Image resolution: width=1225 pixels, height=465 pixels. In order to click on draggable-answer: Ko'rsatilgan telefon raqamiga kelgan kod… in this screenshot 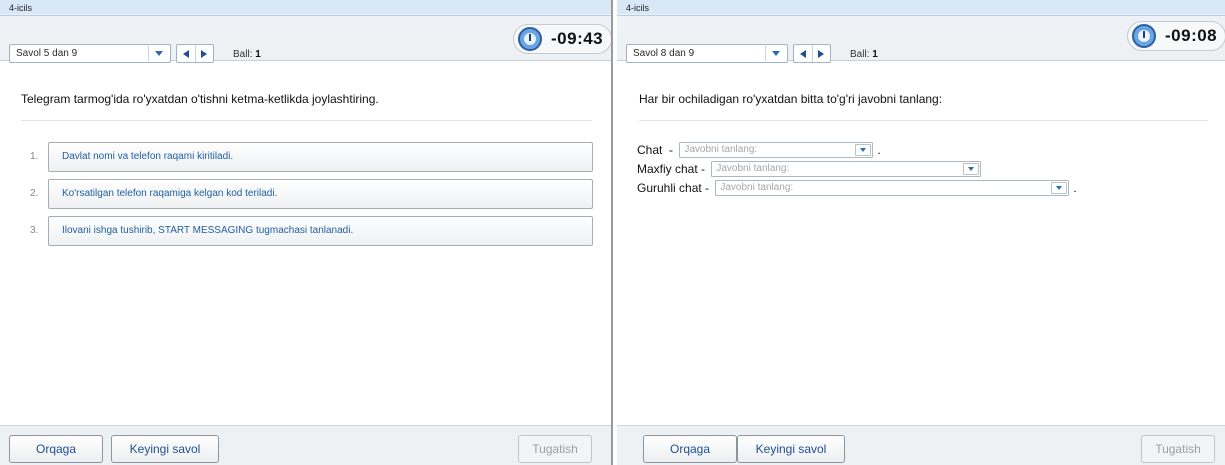, I will do `click(320, 194)`.